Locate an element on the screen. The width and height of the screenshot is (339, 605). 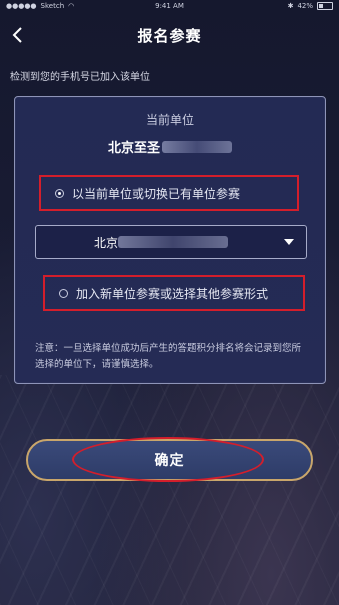
option-new-unit: 加入新单位参赛或选择其他参赛形式 is located at coordinates (174, 293).